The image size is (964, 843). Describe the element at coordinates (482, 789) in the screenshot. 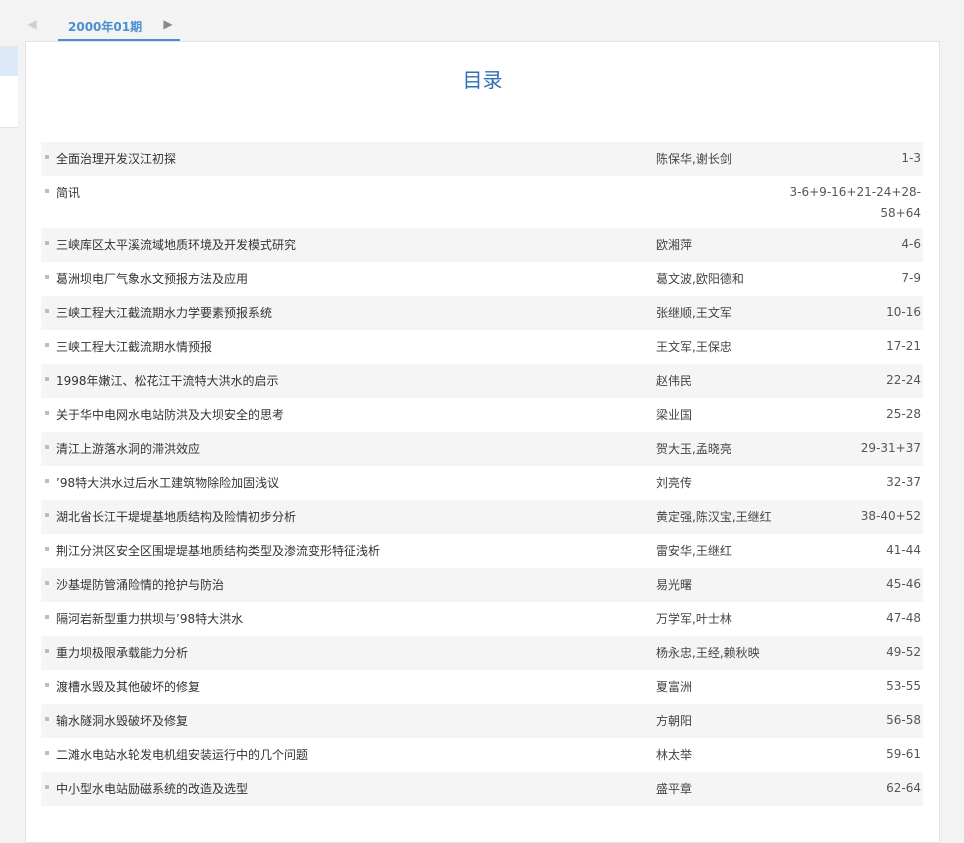

I see `toc-row: 中小型水电站励磁系统的改造及选型 盛平章 62-64` at that location.